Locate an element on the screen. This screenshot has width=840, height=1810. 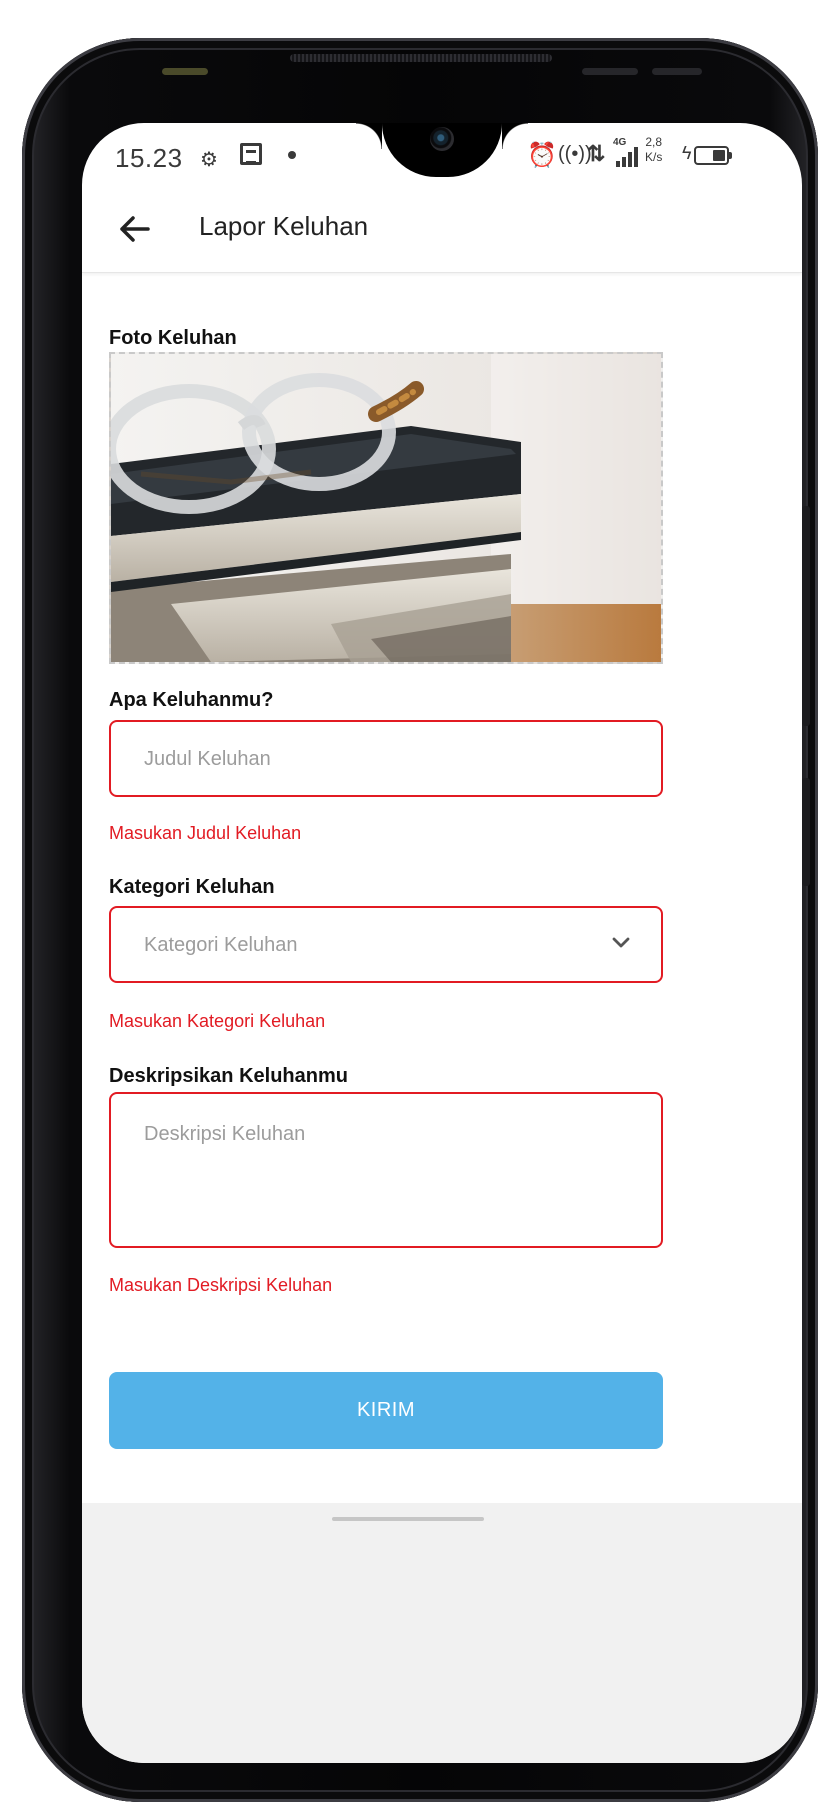
title-error-message: Masukan Judul Keluhan is located at coordinates (205, 833).